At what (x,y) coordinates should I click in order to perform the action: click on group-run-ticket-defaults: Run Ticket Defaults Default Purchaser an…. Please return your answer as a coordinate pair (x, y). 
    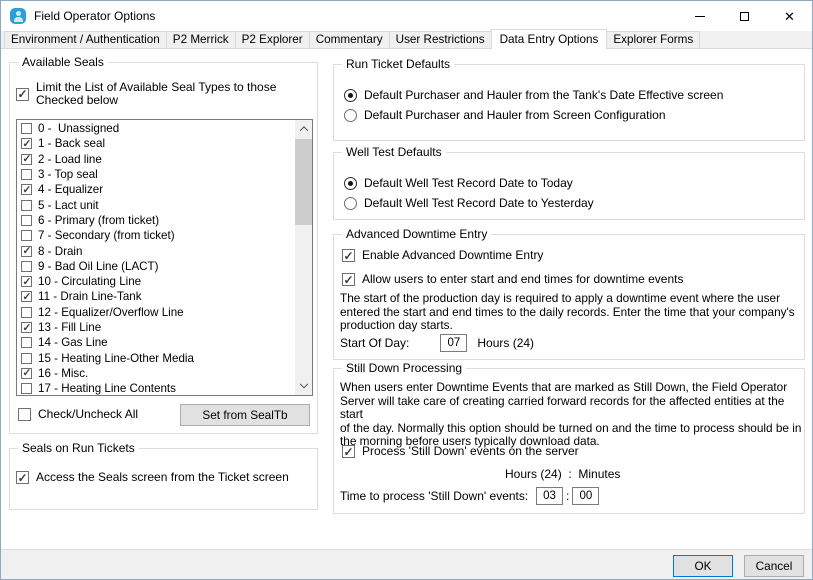
    Looking at the image, I should click on (569, 99).